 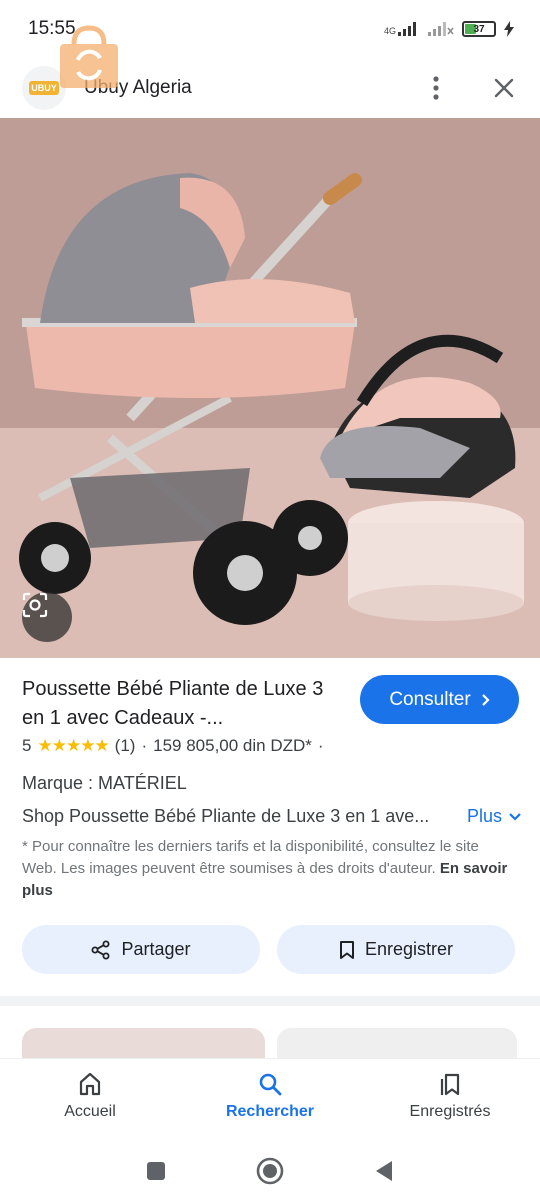 I want to click on rating-row: 5 ★★★★★ (1) · 159 805,00 din DZD* ·, so click(x=173, y=746).